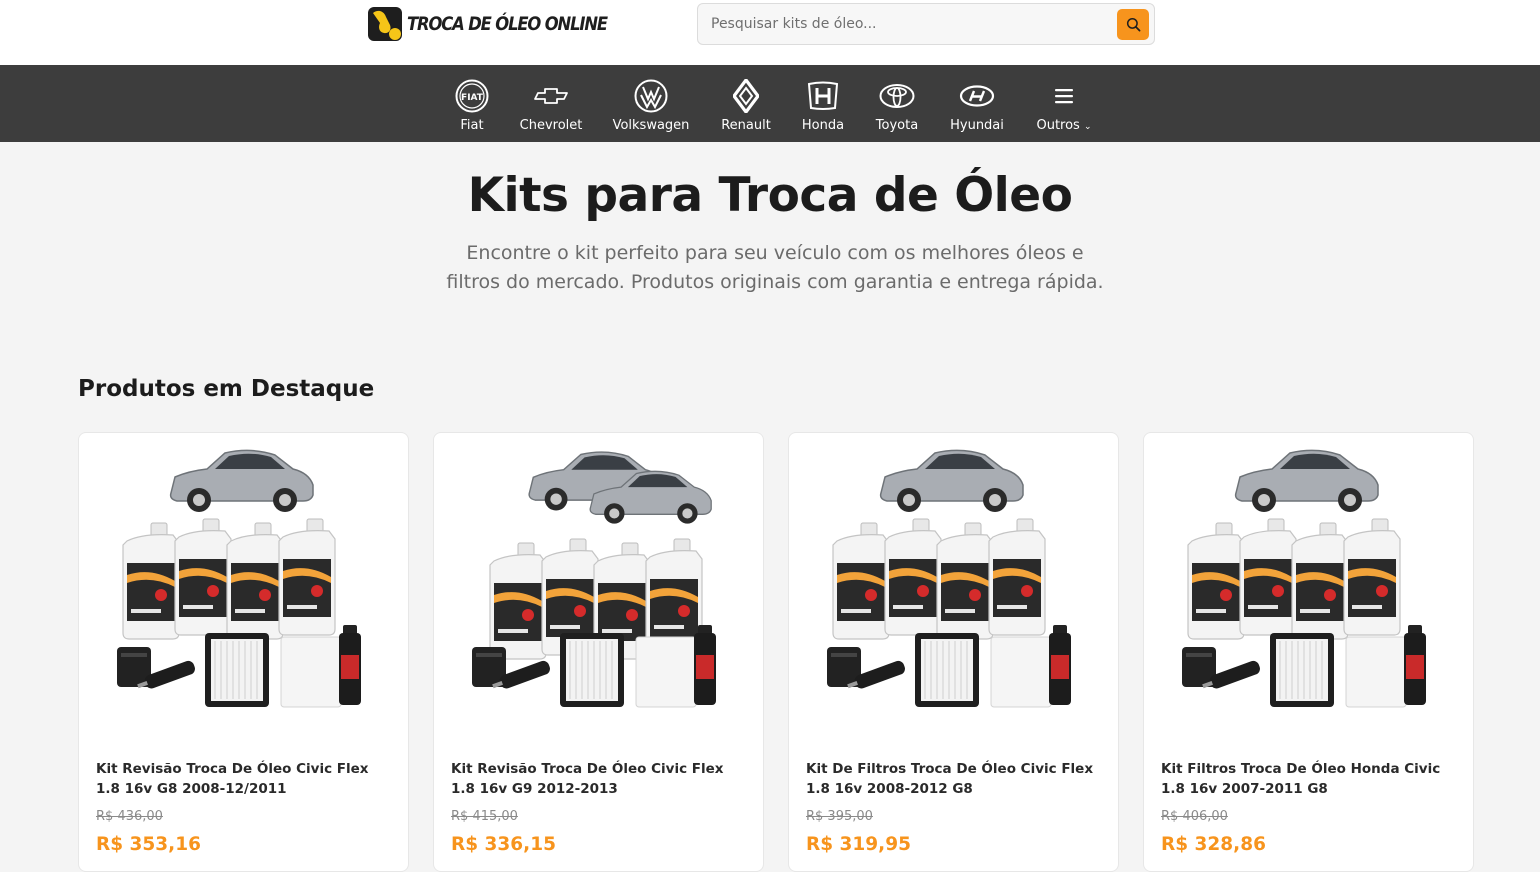  What do you see at coordinates (551, 96) in the screenshot?
I see `chevrolet-logo-icon` at bounding box center [551, 96].